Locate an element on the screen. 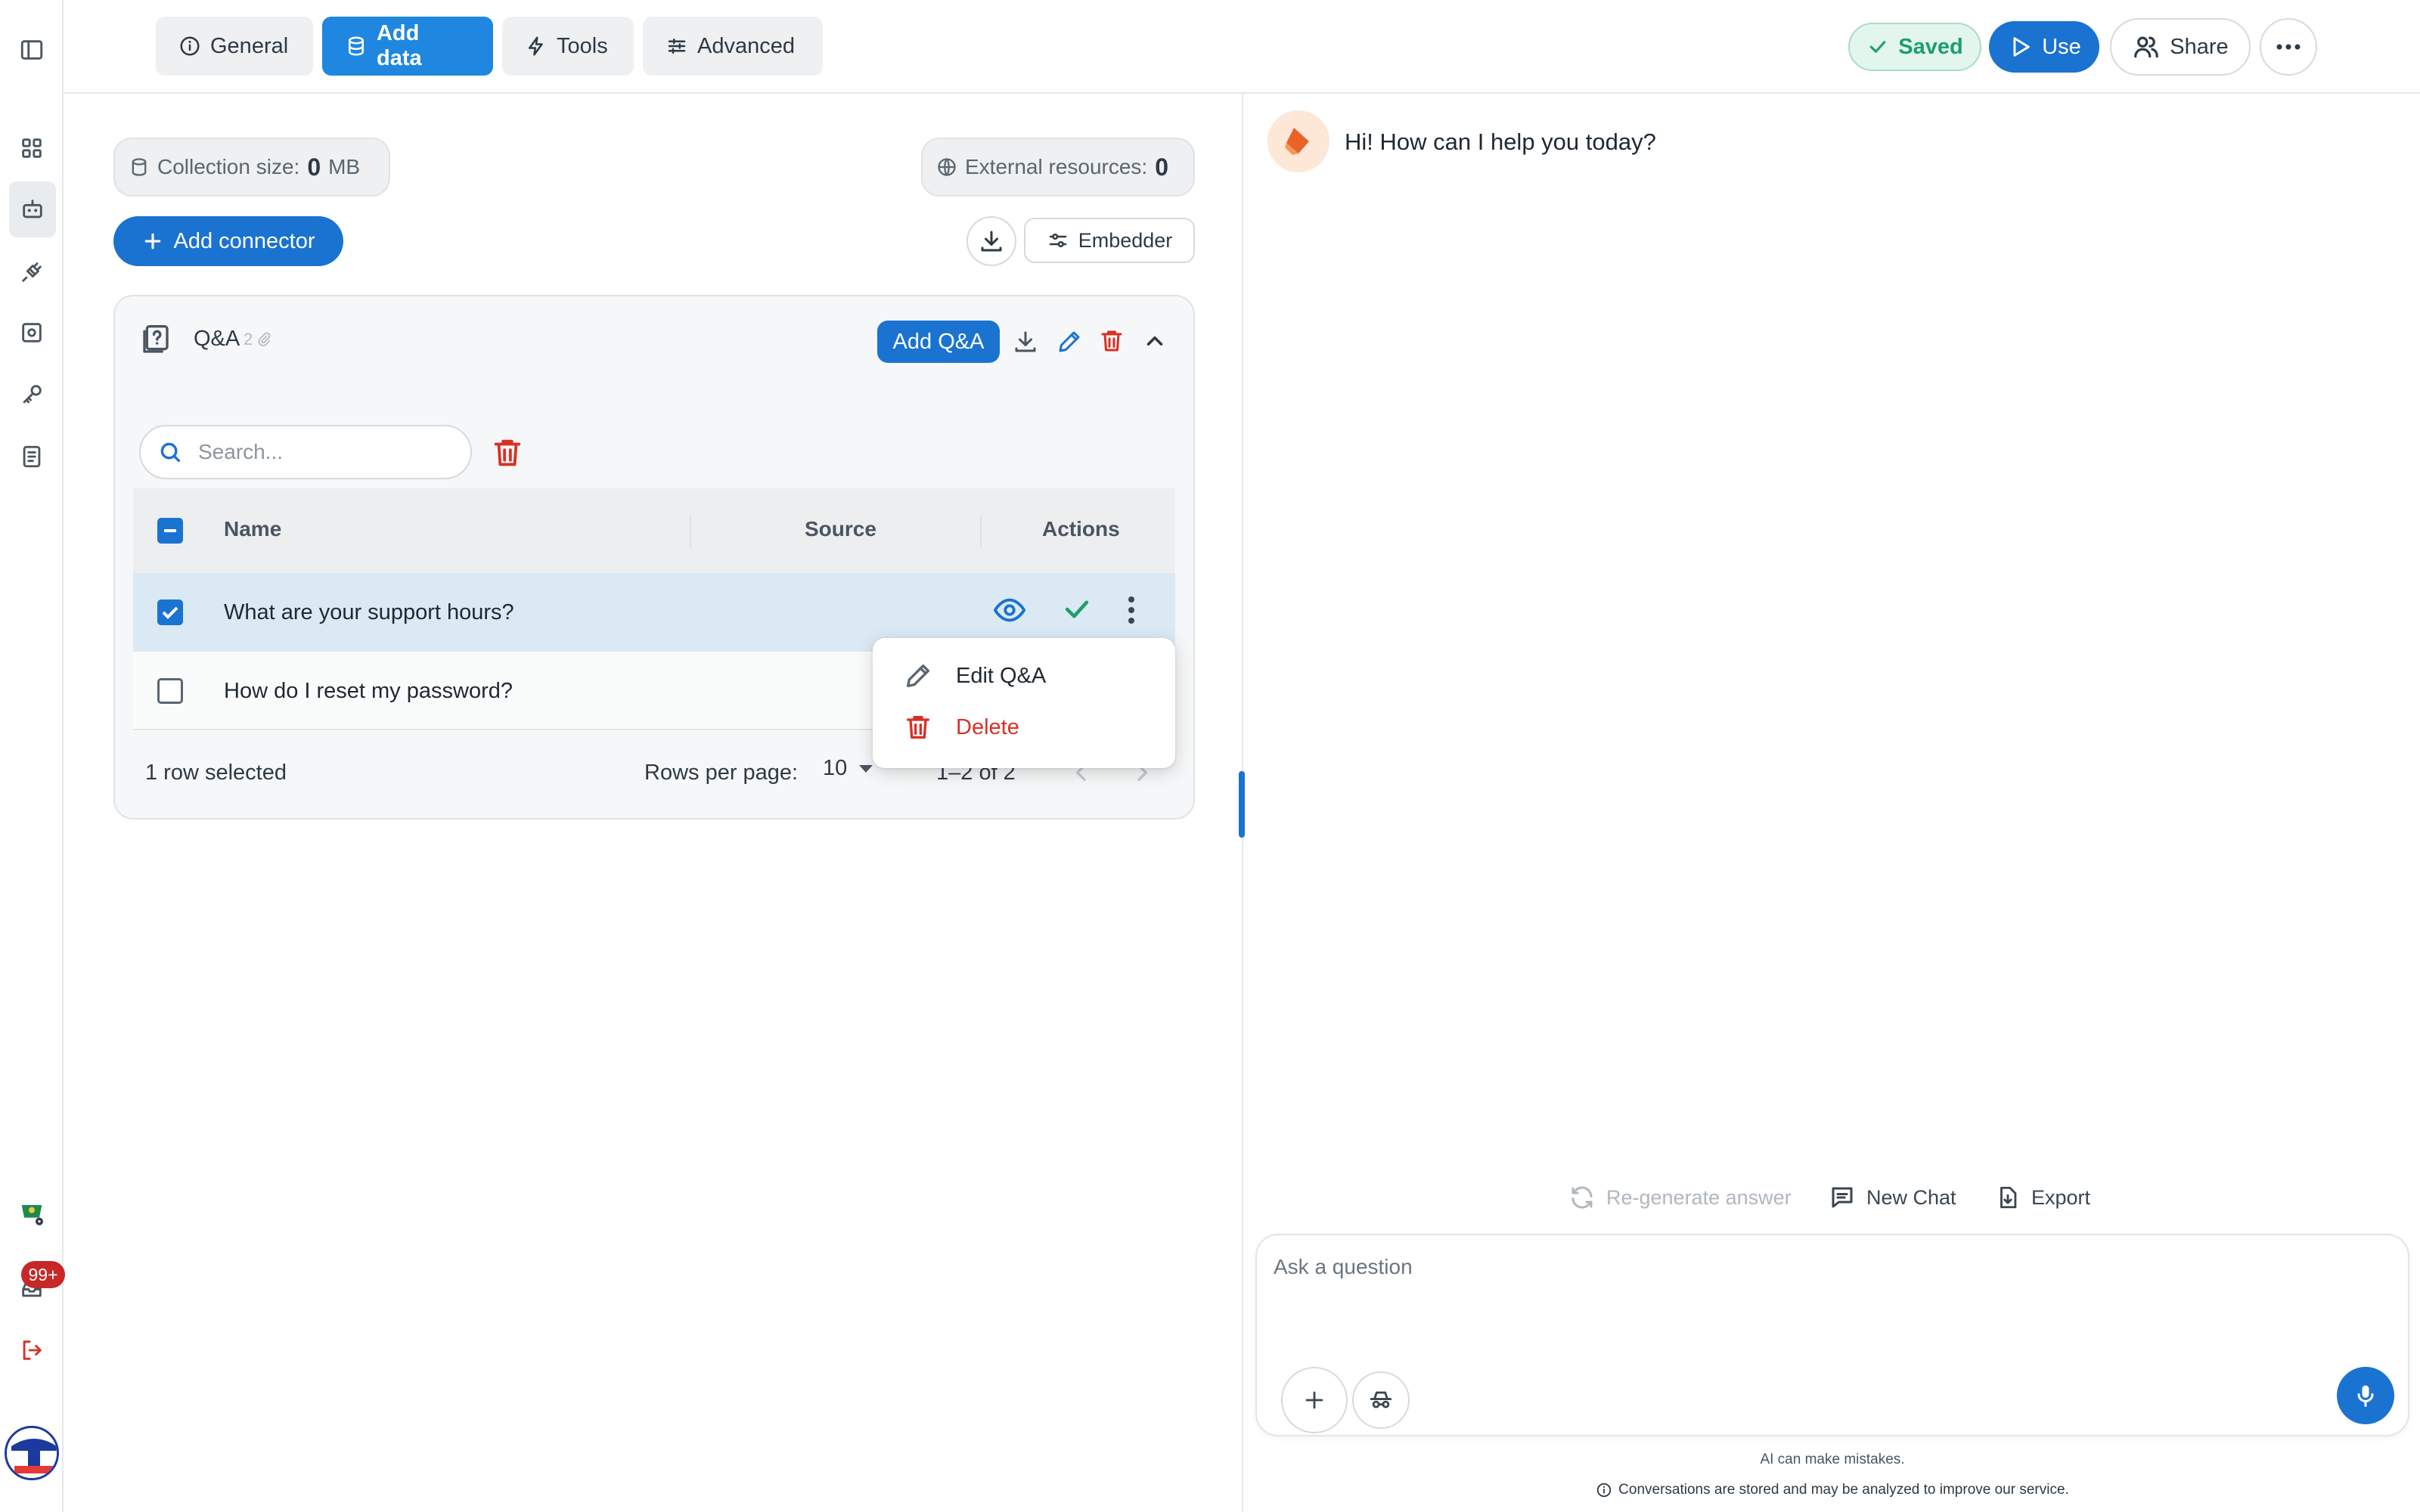 This screenshot has width=2420, height=1512. notification-badge: 99+ is located at coordinates (43, 1274).